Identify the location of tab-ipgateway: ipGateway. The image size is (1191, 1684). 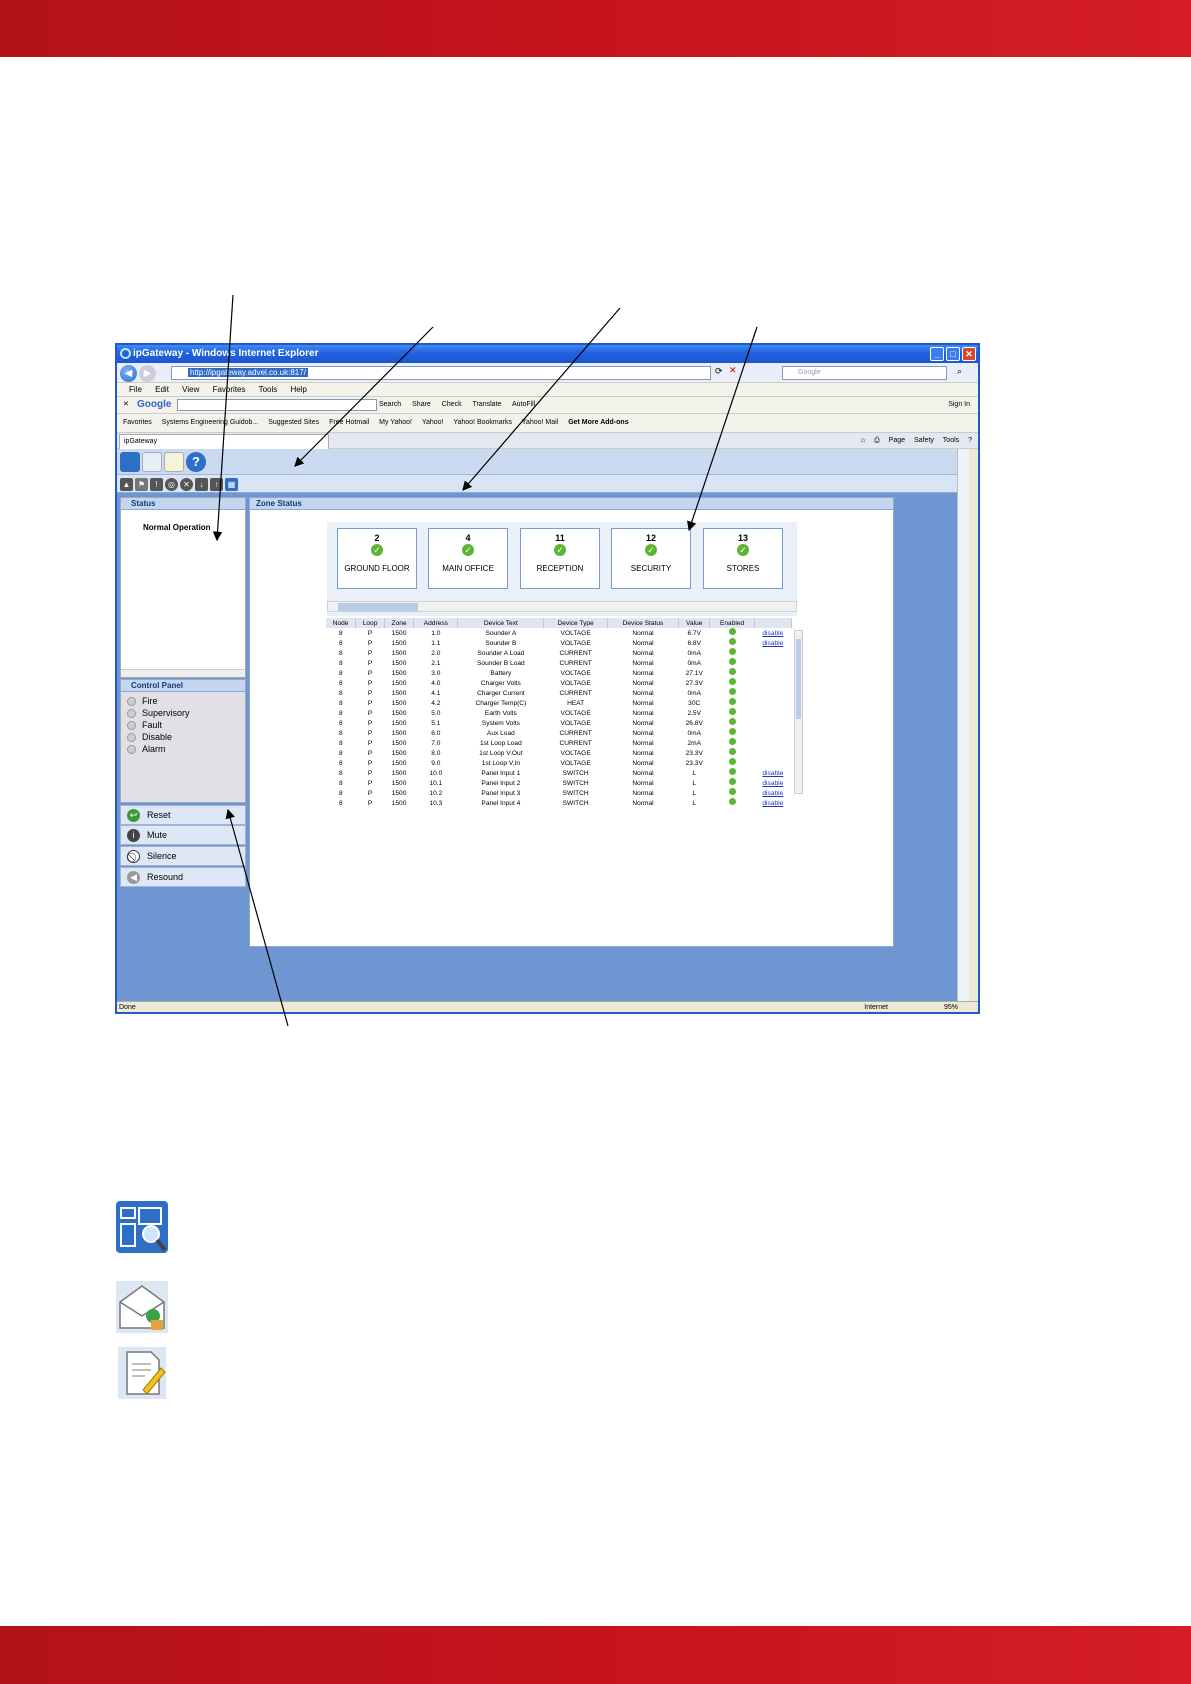
(224, 441).